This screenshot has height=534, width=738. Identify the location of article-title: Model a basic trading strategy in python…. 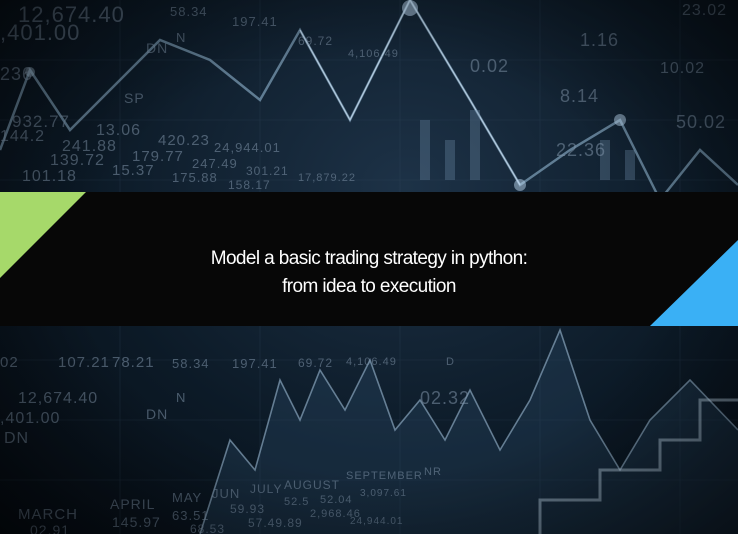
(369, 273).